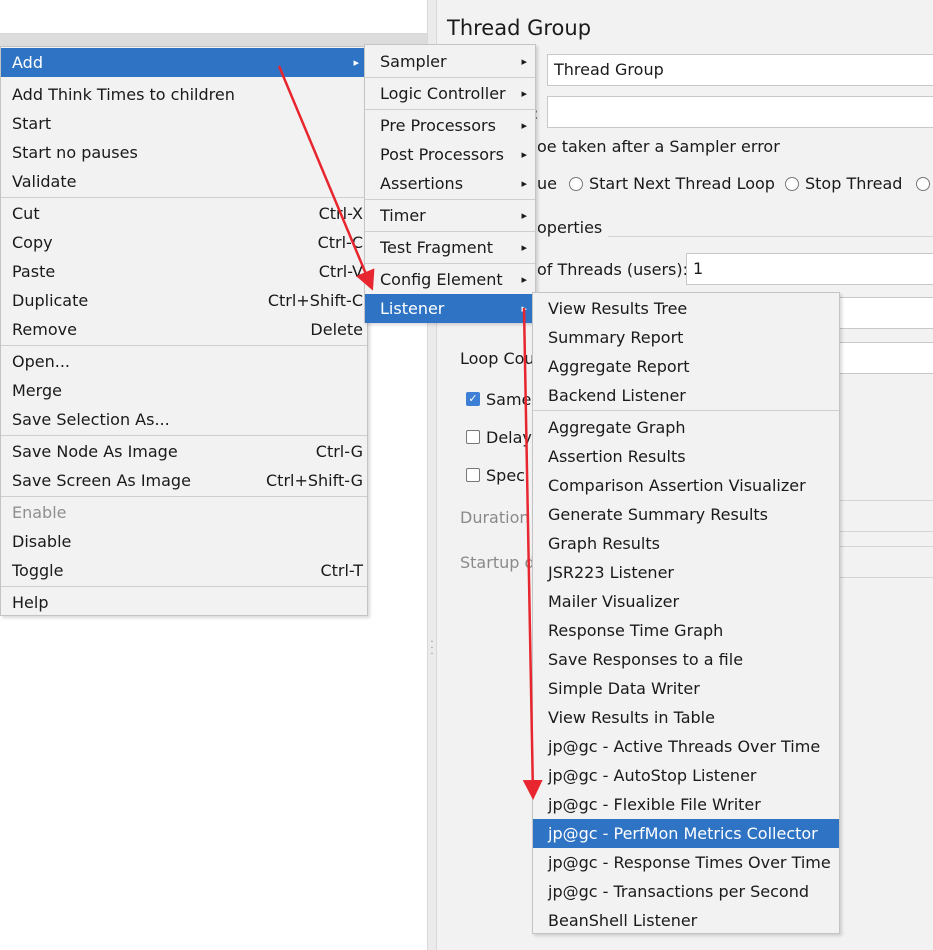 This screenshot has height=950, width=933. What do you see at coordinates (686, 659) in the screenshot?
I see `menu-item-save-responses-to-a-file: Save Responses to a file` at bounding box center [686, 659].